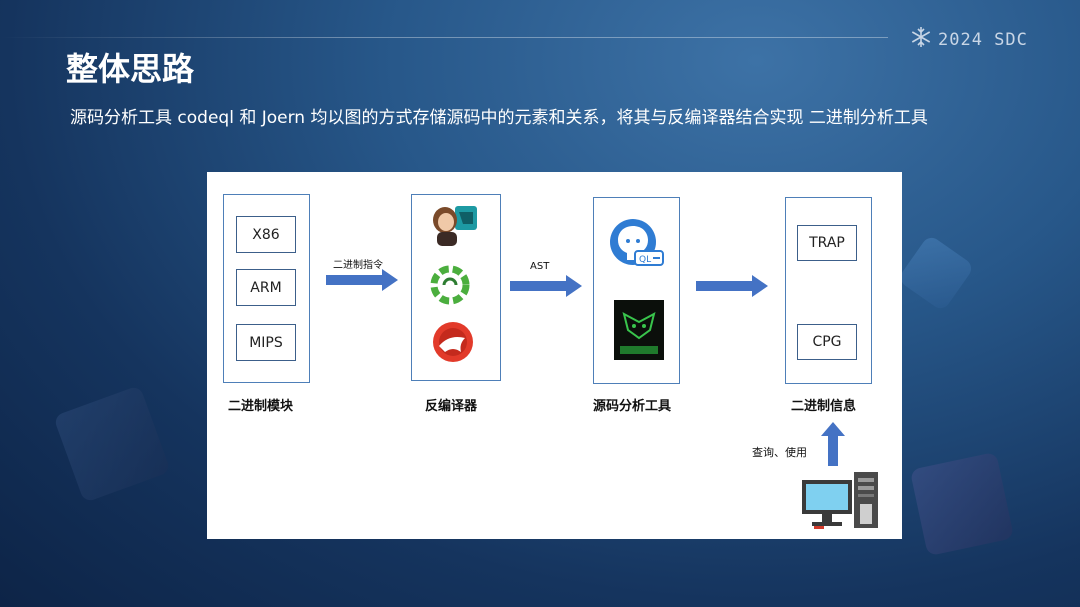  Describe the element at coordinates (827, 243) in the screenshot. I see `trap-item: TRAP` at that location.